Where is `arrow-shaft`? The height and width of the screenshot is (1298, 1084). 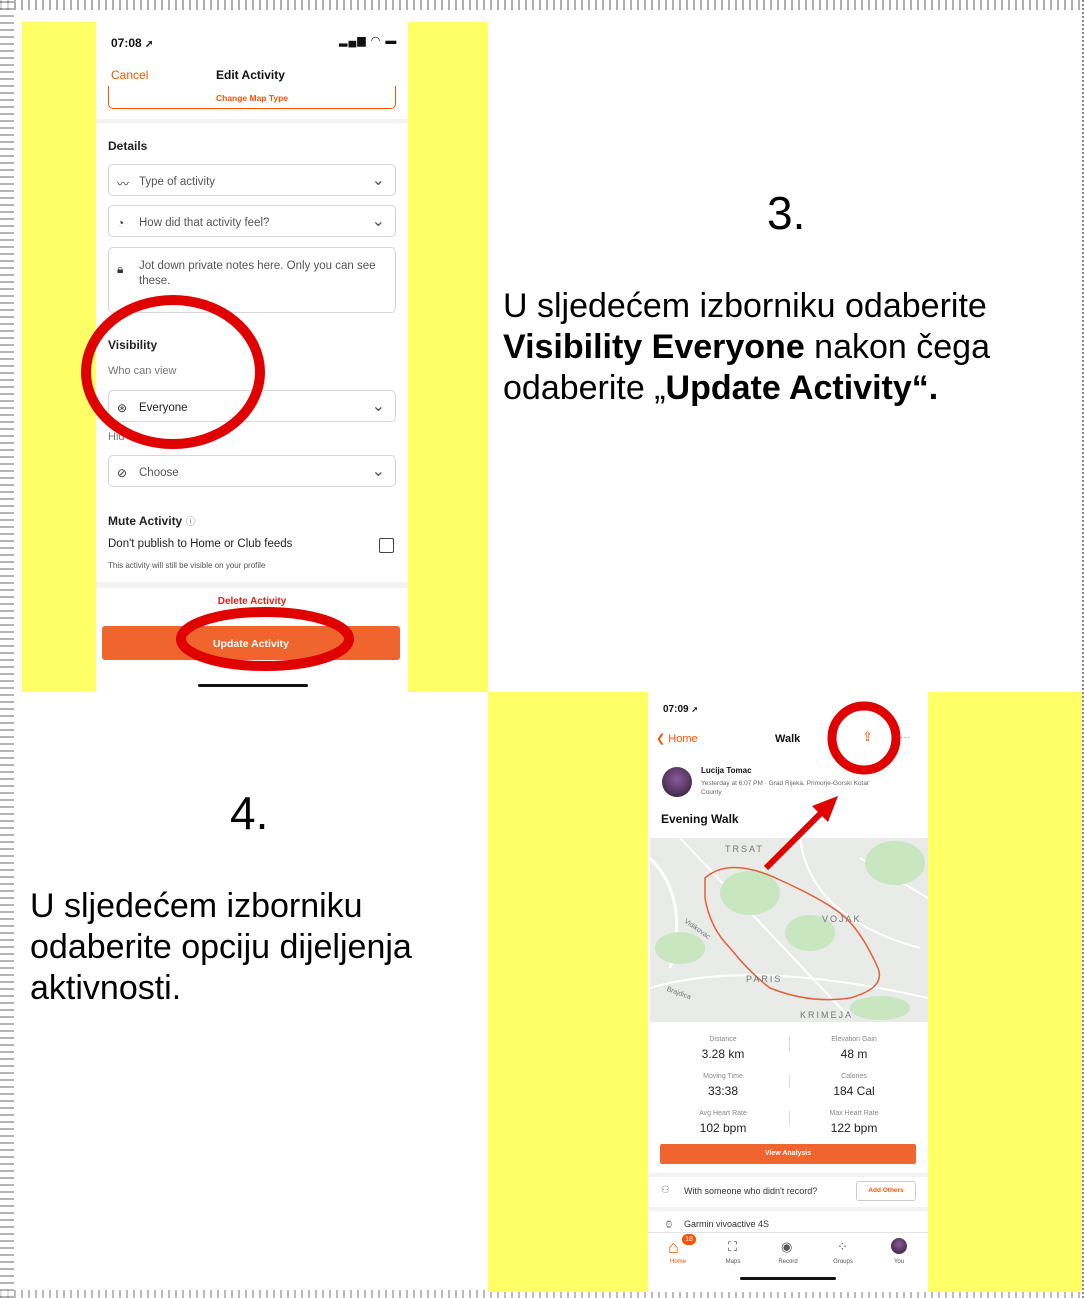
arrow-shaft is located at coordinates (794, 840).